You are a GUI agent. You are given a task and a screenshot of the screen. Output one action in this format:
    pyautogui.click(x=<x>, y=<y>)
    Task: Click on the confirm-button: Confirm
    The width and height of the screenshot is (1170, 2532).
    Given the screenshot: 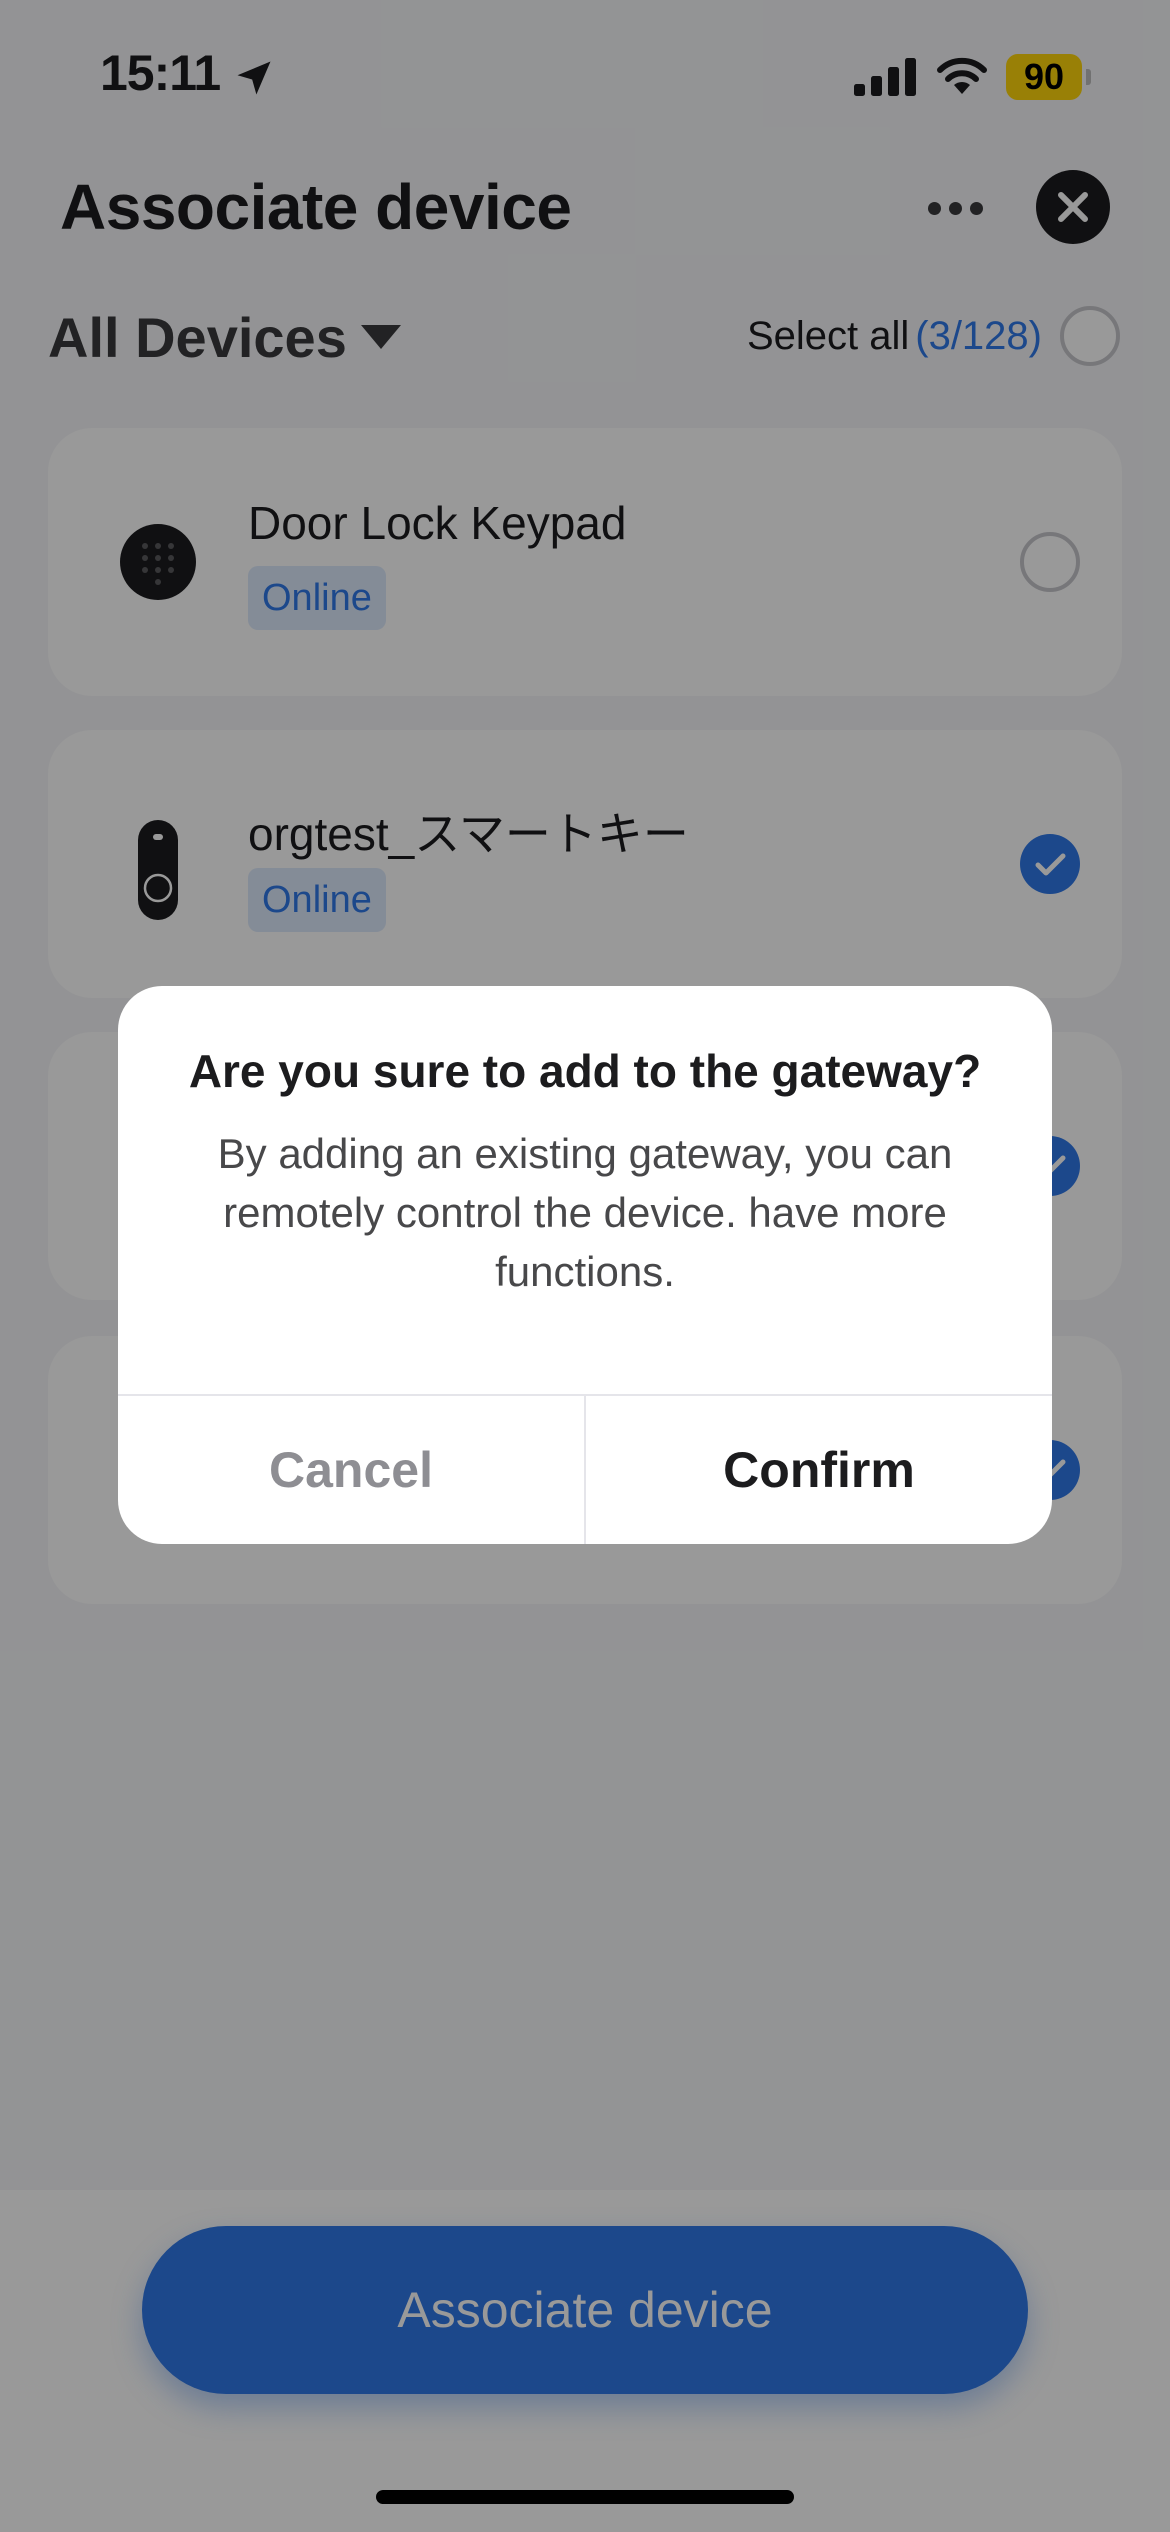 What is the action you would take?
    pyautogui.click(x=819, y=1470)
    